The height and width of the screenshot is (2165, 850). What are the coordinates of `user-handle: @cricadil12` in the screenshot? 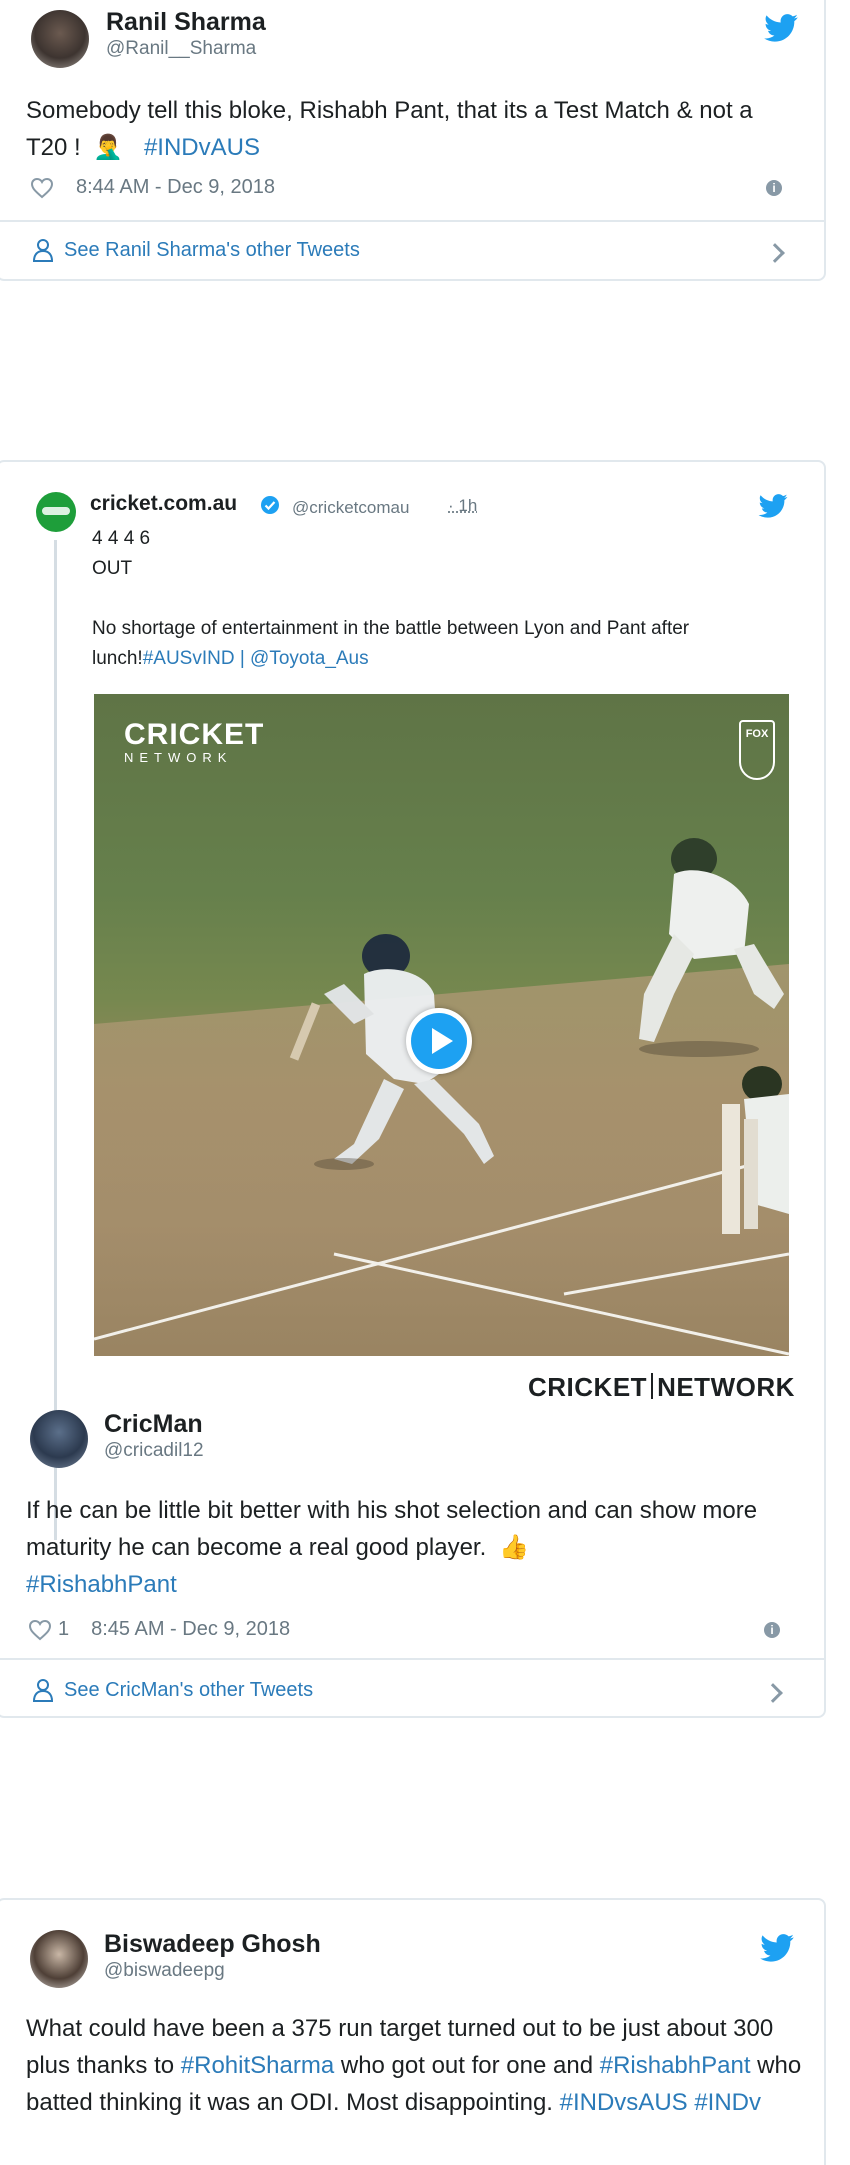 It's located at (154, 1451).